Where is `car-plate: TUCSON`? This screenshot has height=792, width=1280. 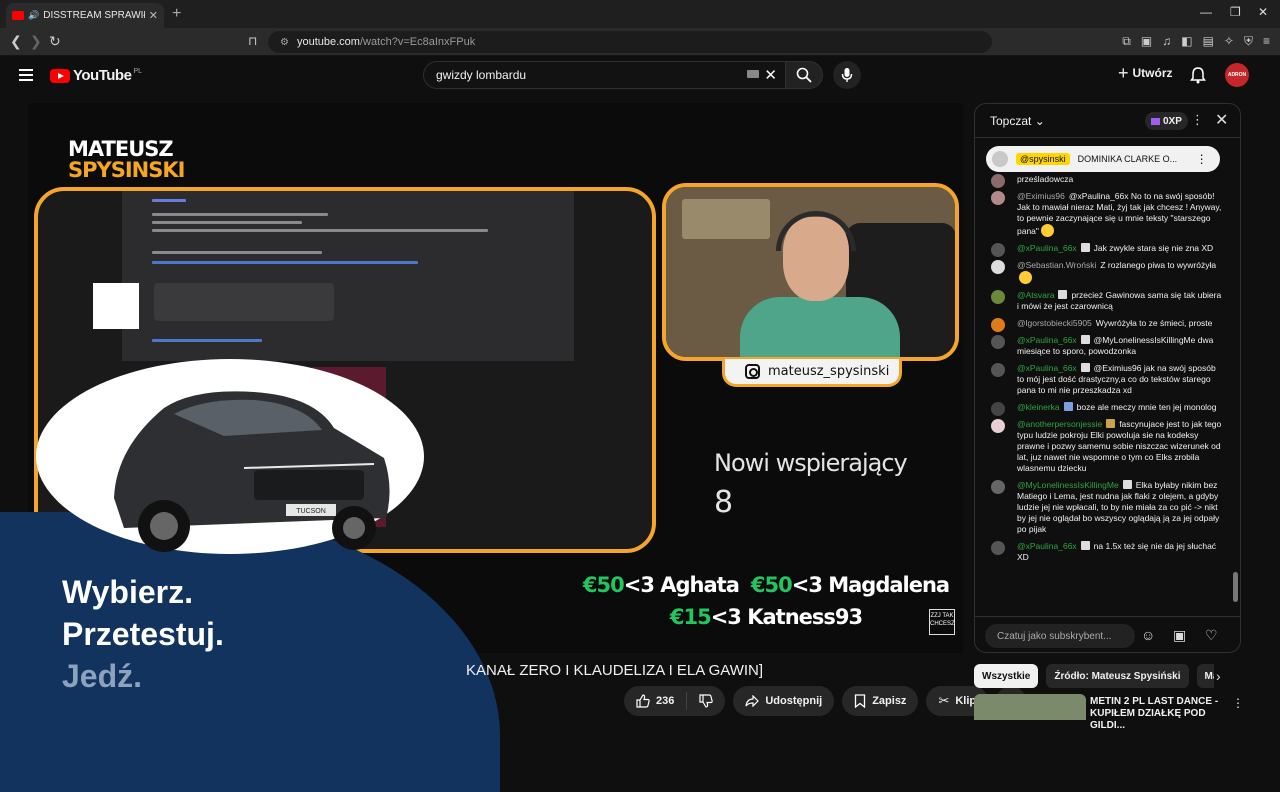 car-plate: TUCSON is located at coordinates (311, 511).